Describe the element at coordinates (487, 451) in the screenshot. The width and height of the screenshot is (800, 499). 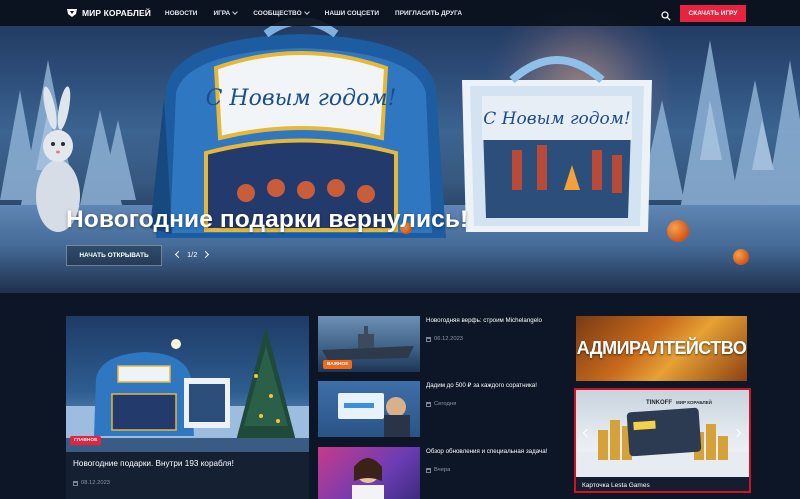
I see `news-title: Обзор обновления и специальная задача!` at that location.